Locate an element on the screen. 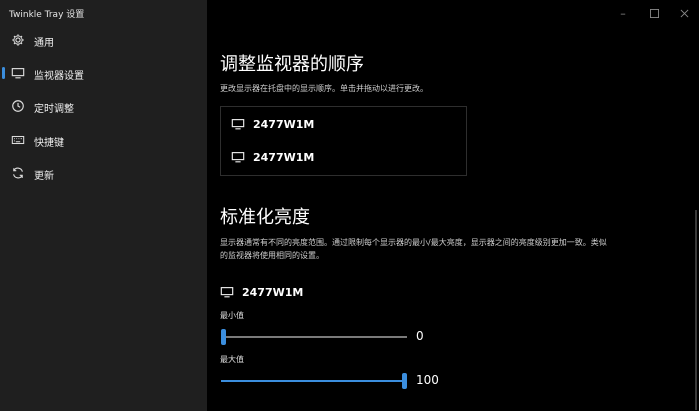  refresh-icon is located at coordinates (18, 173).